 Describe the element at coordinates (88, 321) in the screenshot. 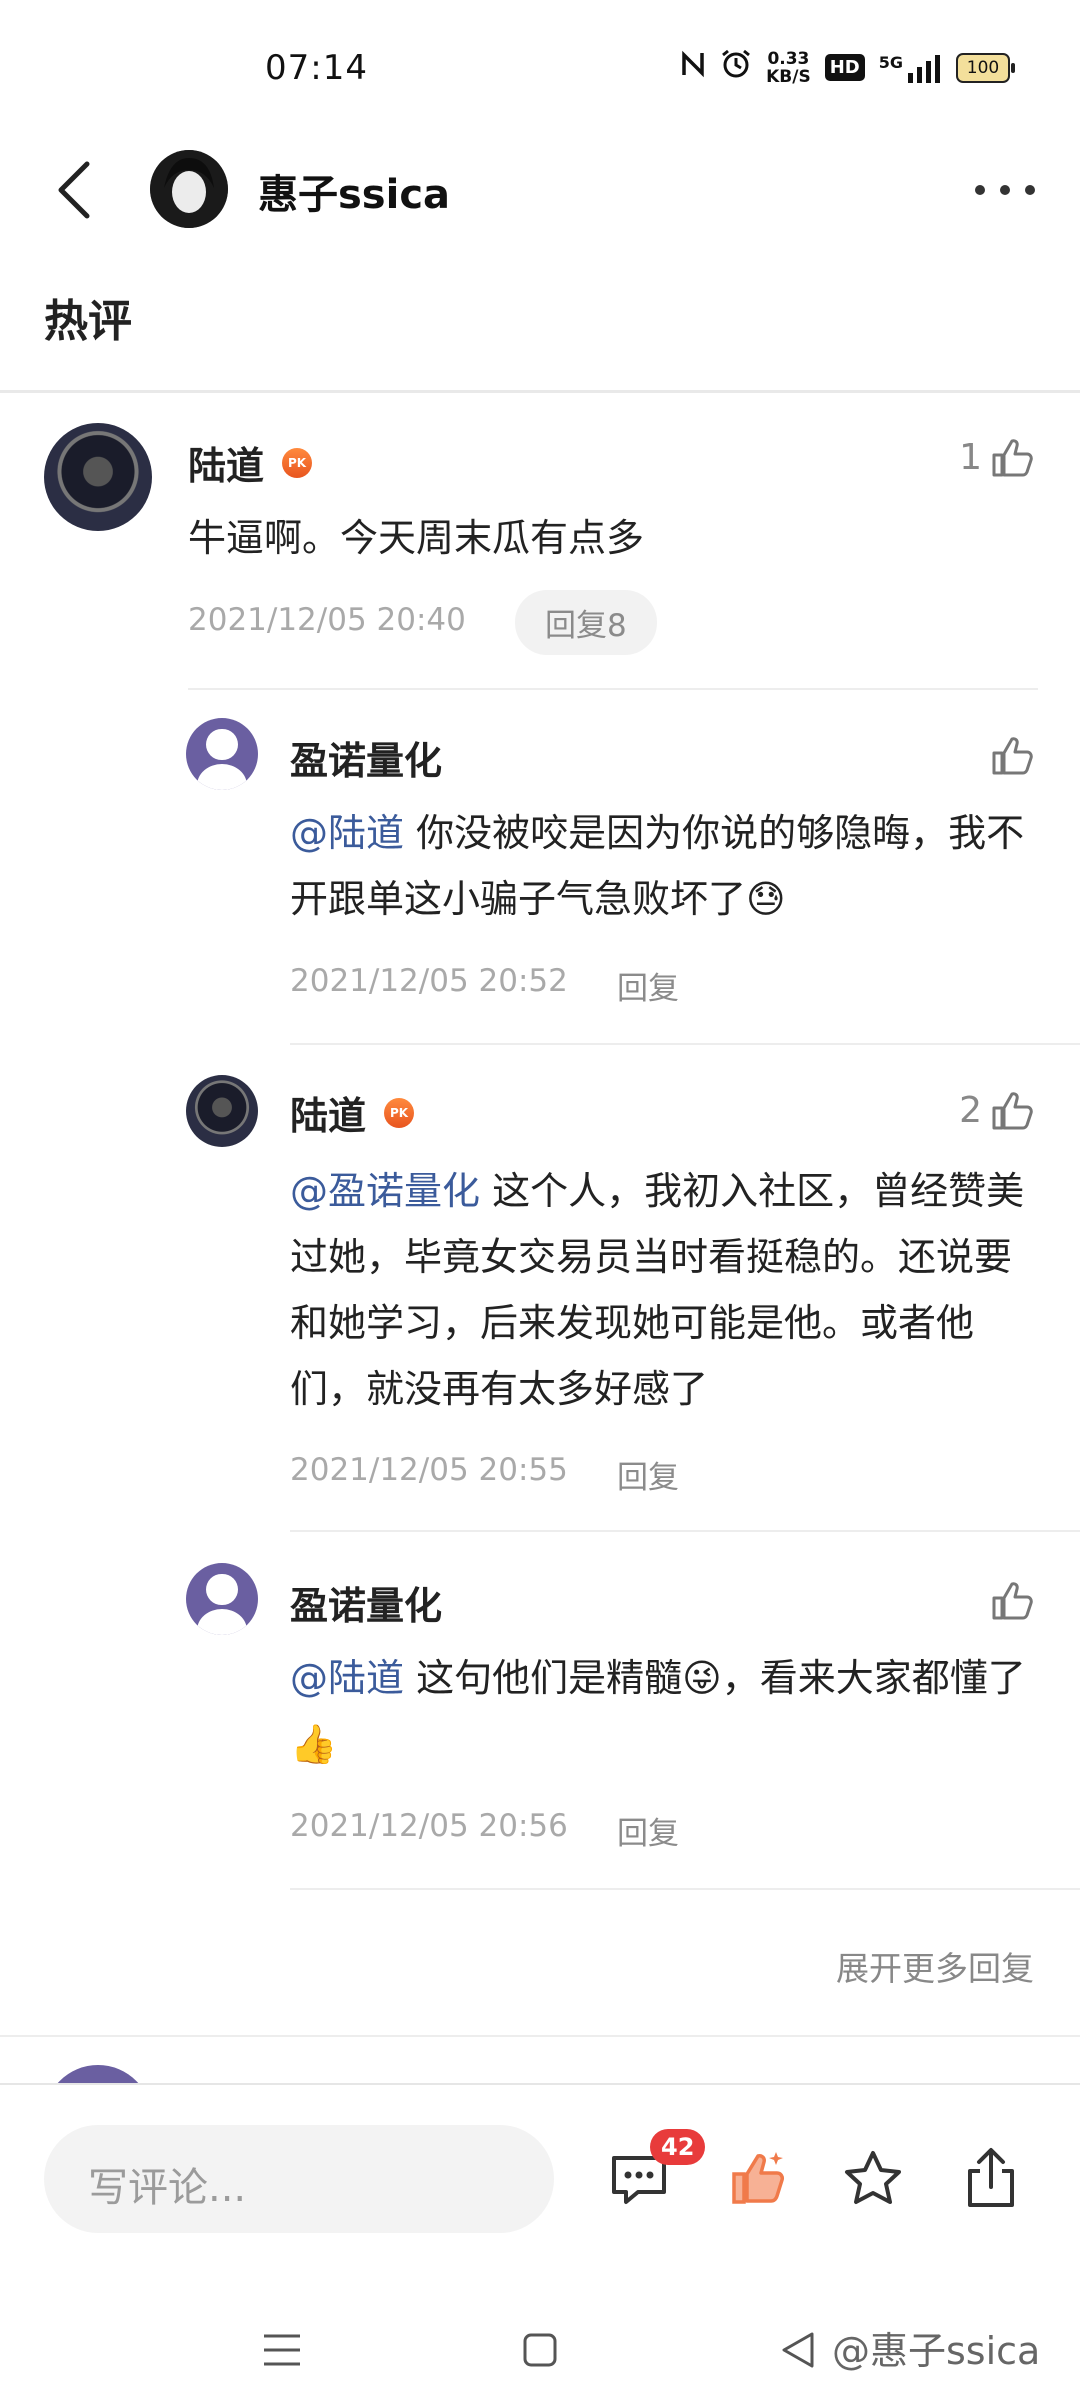

I see `section-title: 热评` at that location.